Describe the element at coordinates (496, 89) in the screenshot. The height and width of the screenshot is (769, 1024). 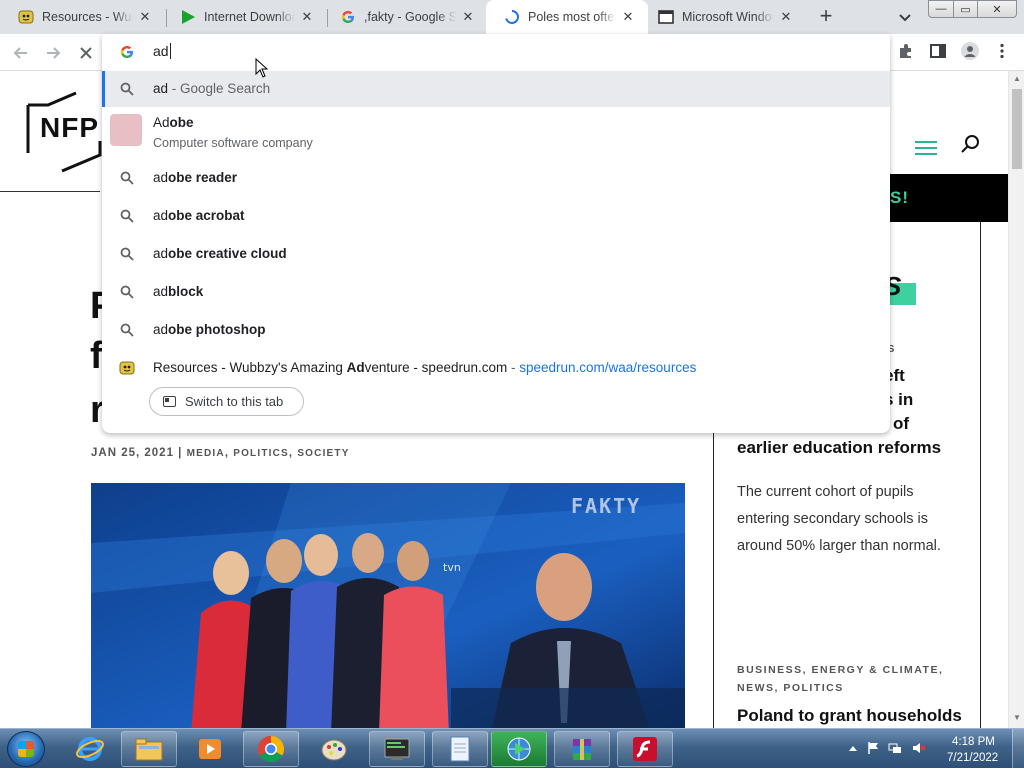
I see `suggestion-google-search: ad - Google Search` at that location.